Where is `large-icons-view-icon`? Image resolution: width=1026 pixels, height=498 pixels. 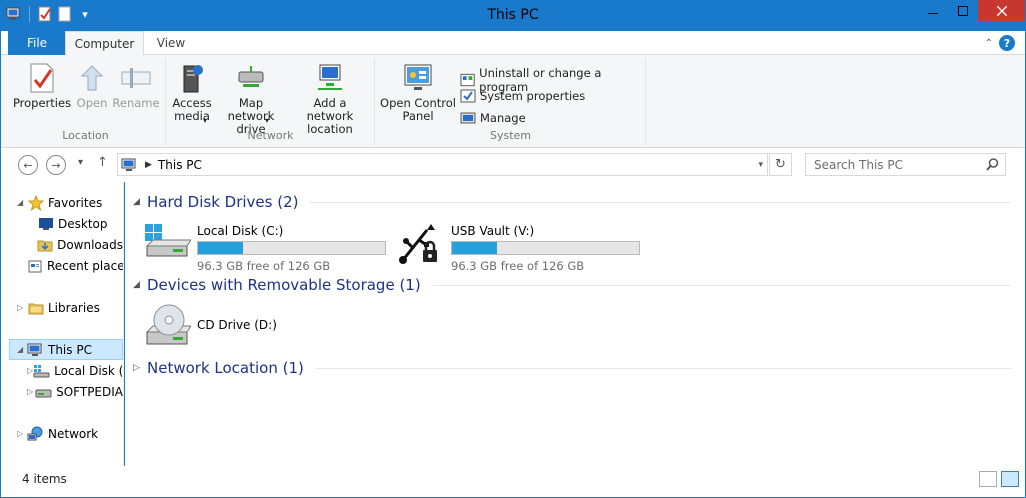
large-icons-view-icon is located at coordinates (1010, 479).